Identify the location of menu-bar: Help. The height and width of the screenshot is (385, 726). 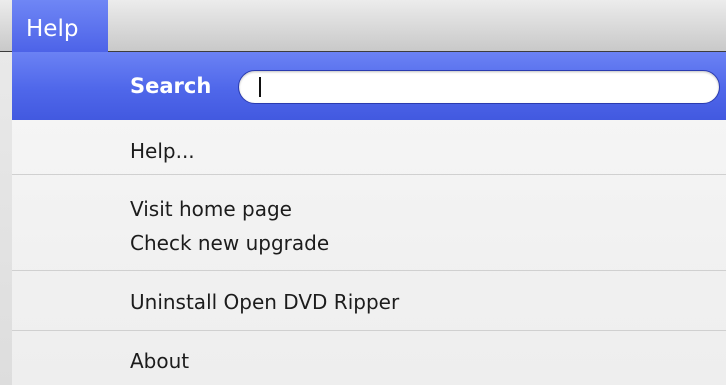
(363, 26).